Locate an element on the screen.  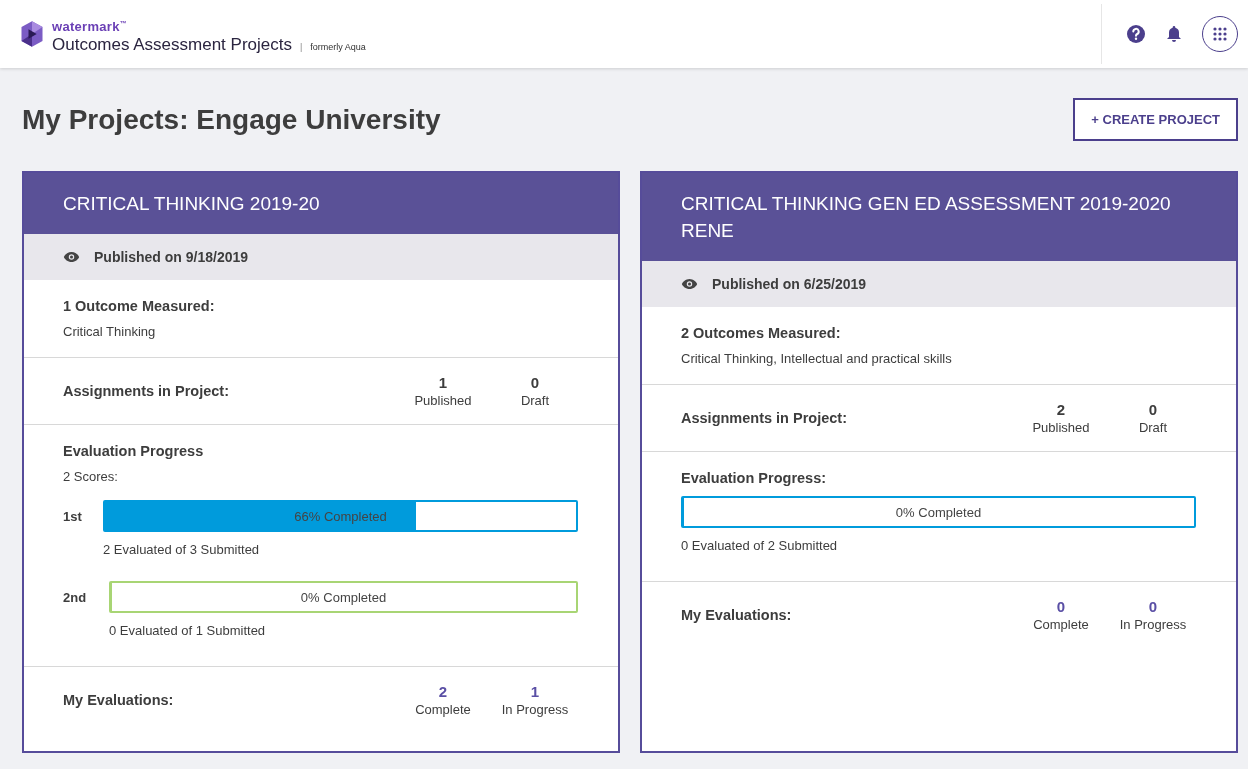
published-date: Published on 9/18/2019 is located at coordinates (171, 257).